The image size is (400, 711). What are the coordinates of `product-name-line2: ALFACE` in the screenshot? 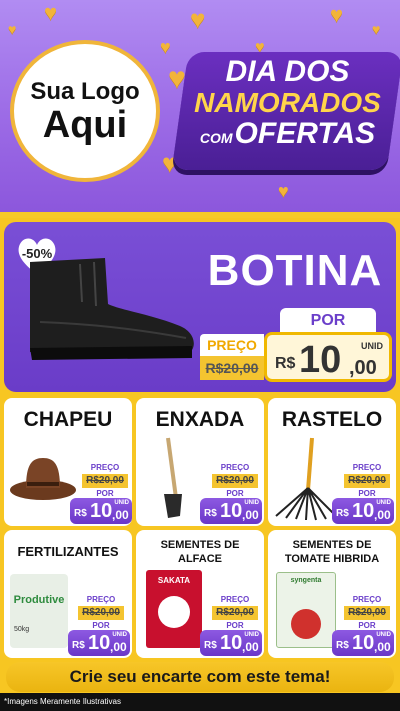 It's located at (200, 559).